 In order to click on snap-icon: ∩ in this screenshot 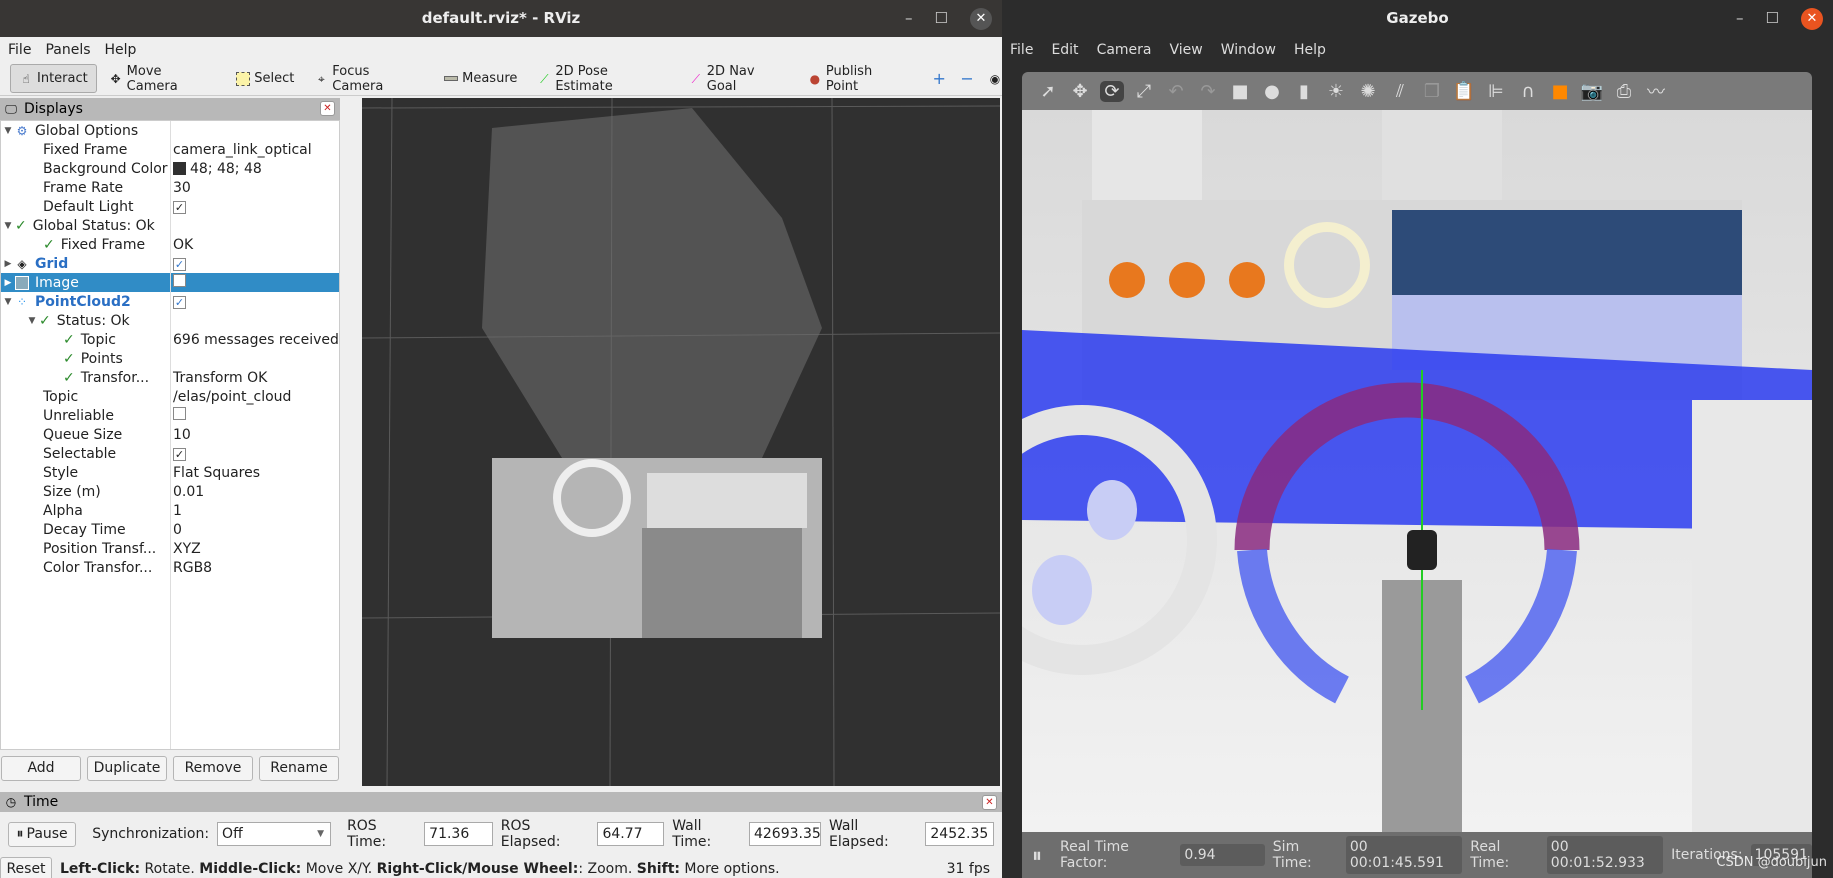, I will do `click(1528, 91)`.